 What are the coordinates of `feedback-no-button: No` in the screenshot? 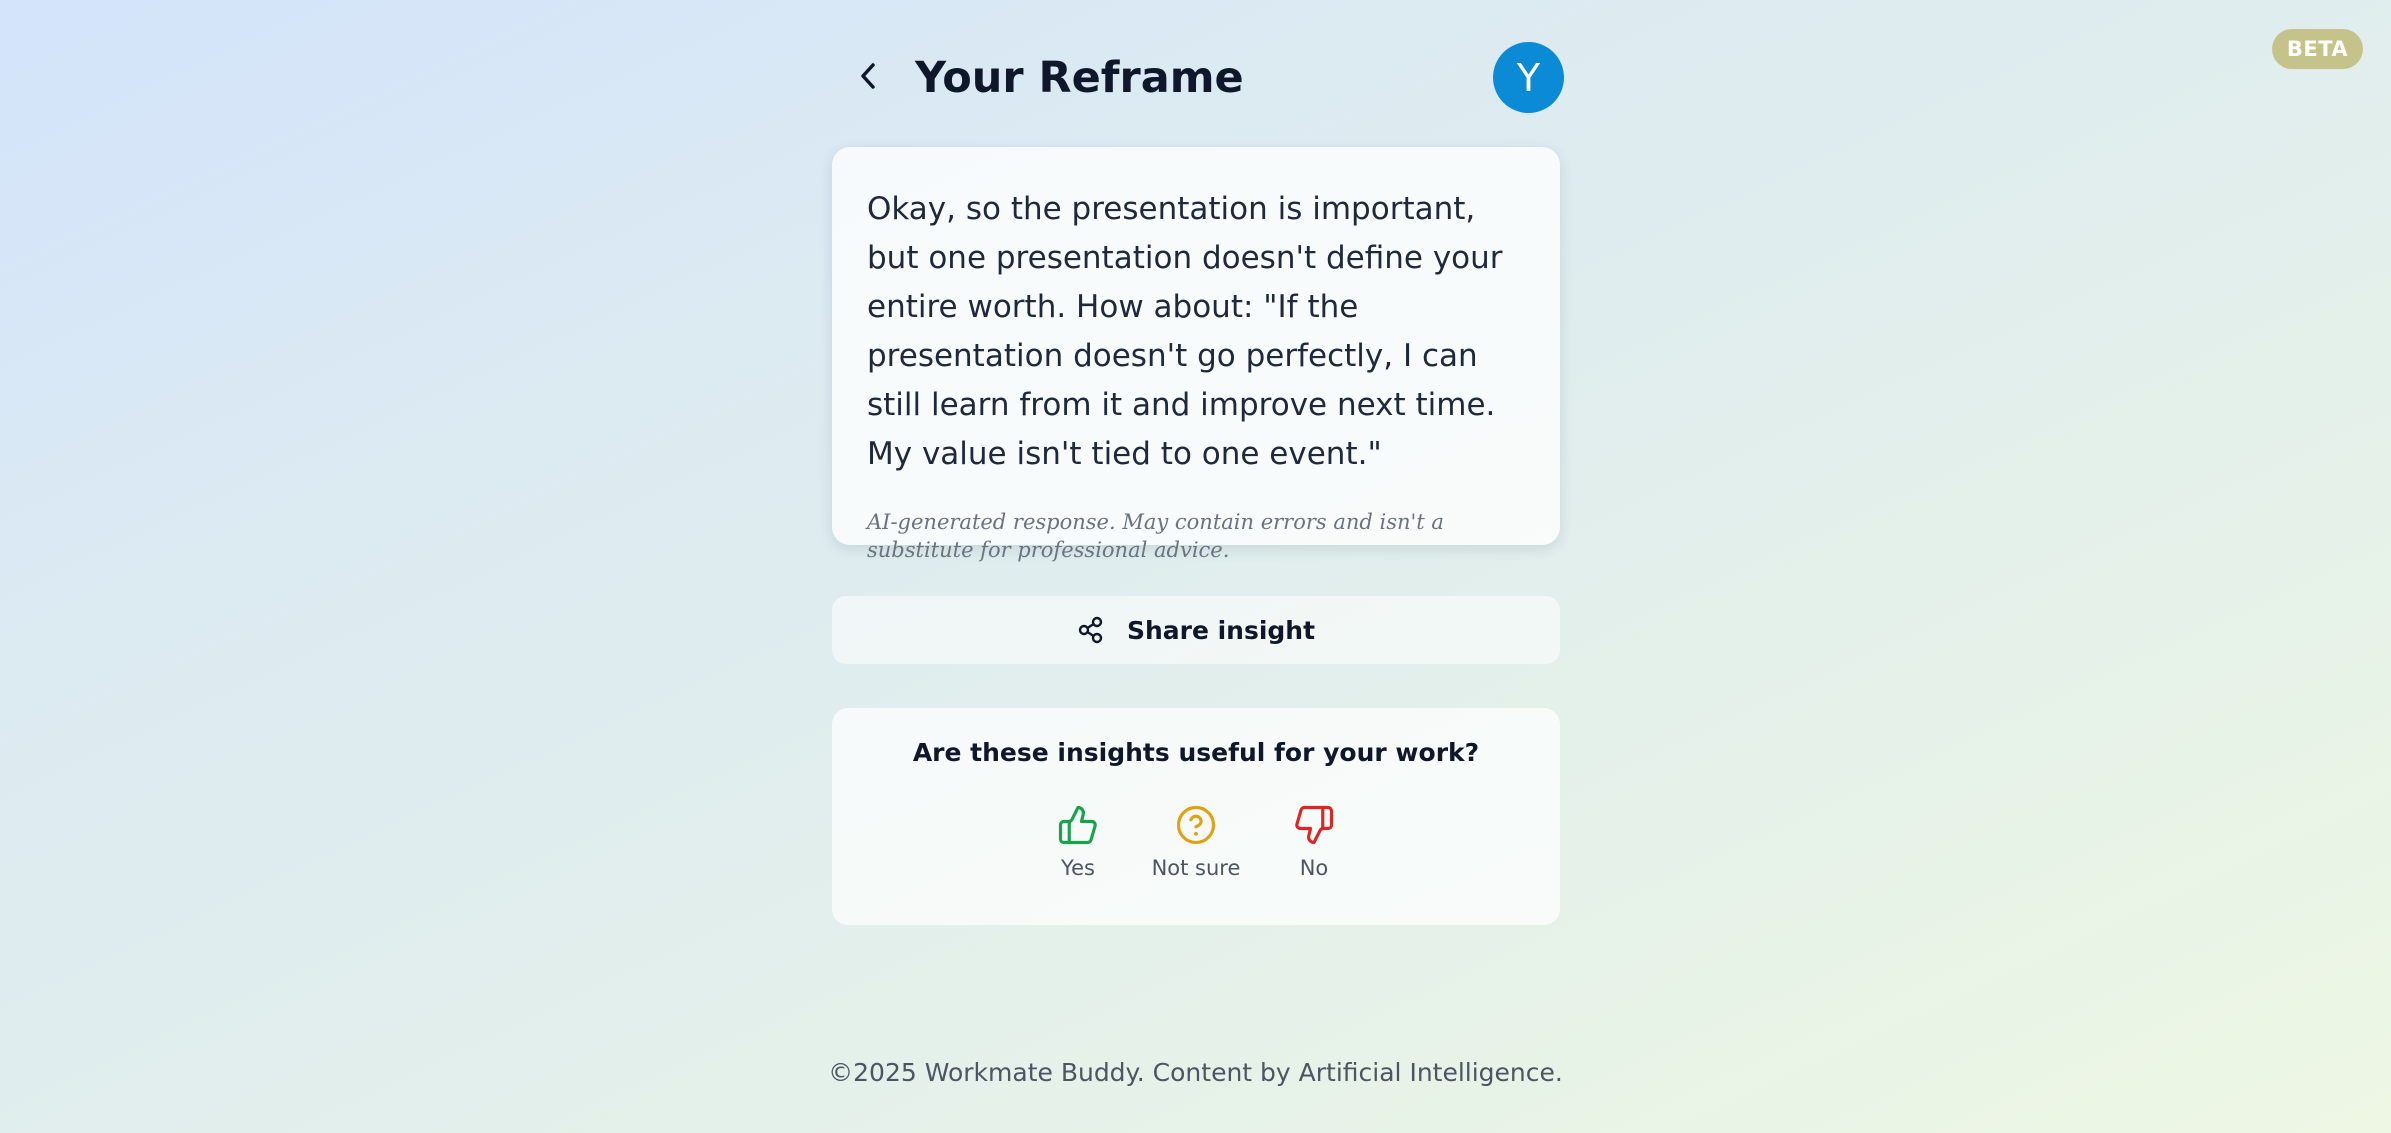 It's located at (1314, 842).